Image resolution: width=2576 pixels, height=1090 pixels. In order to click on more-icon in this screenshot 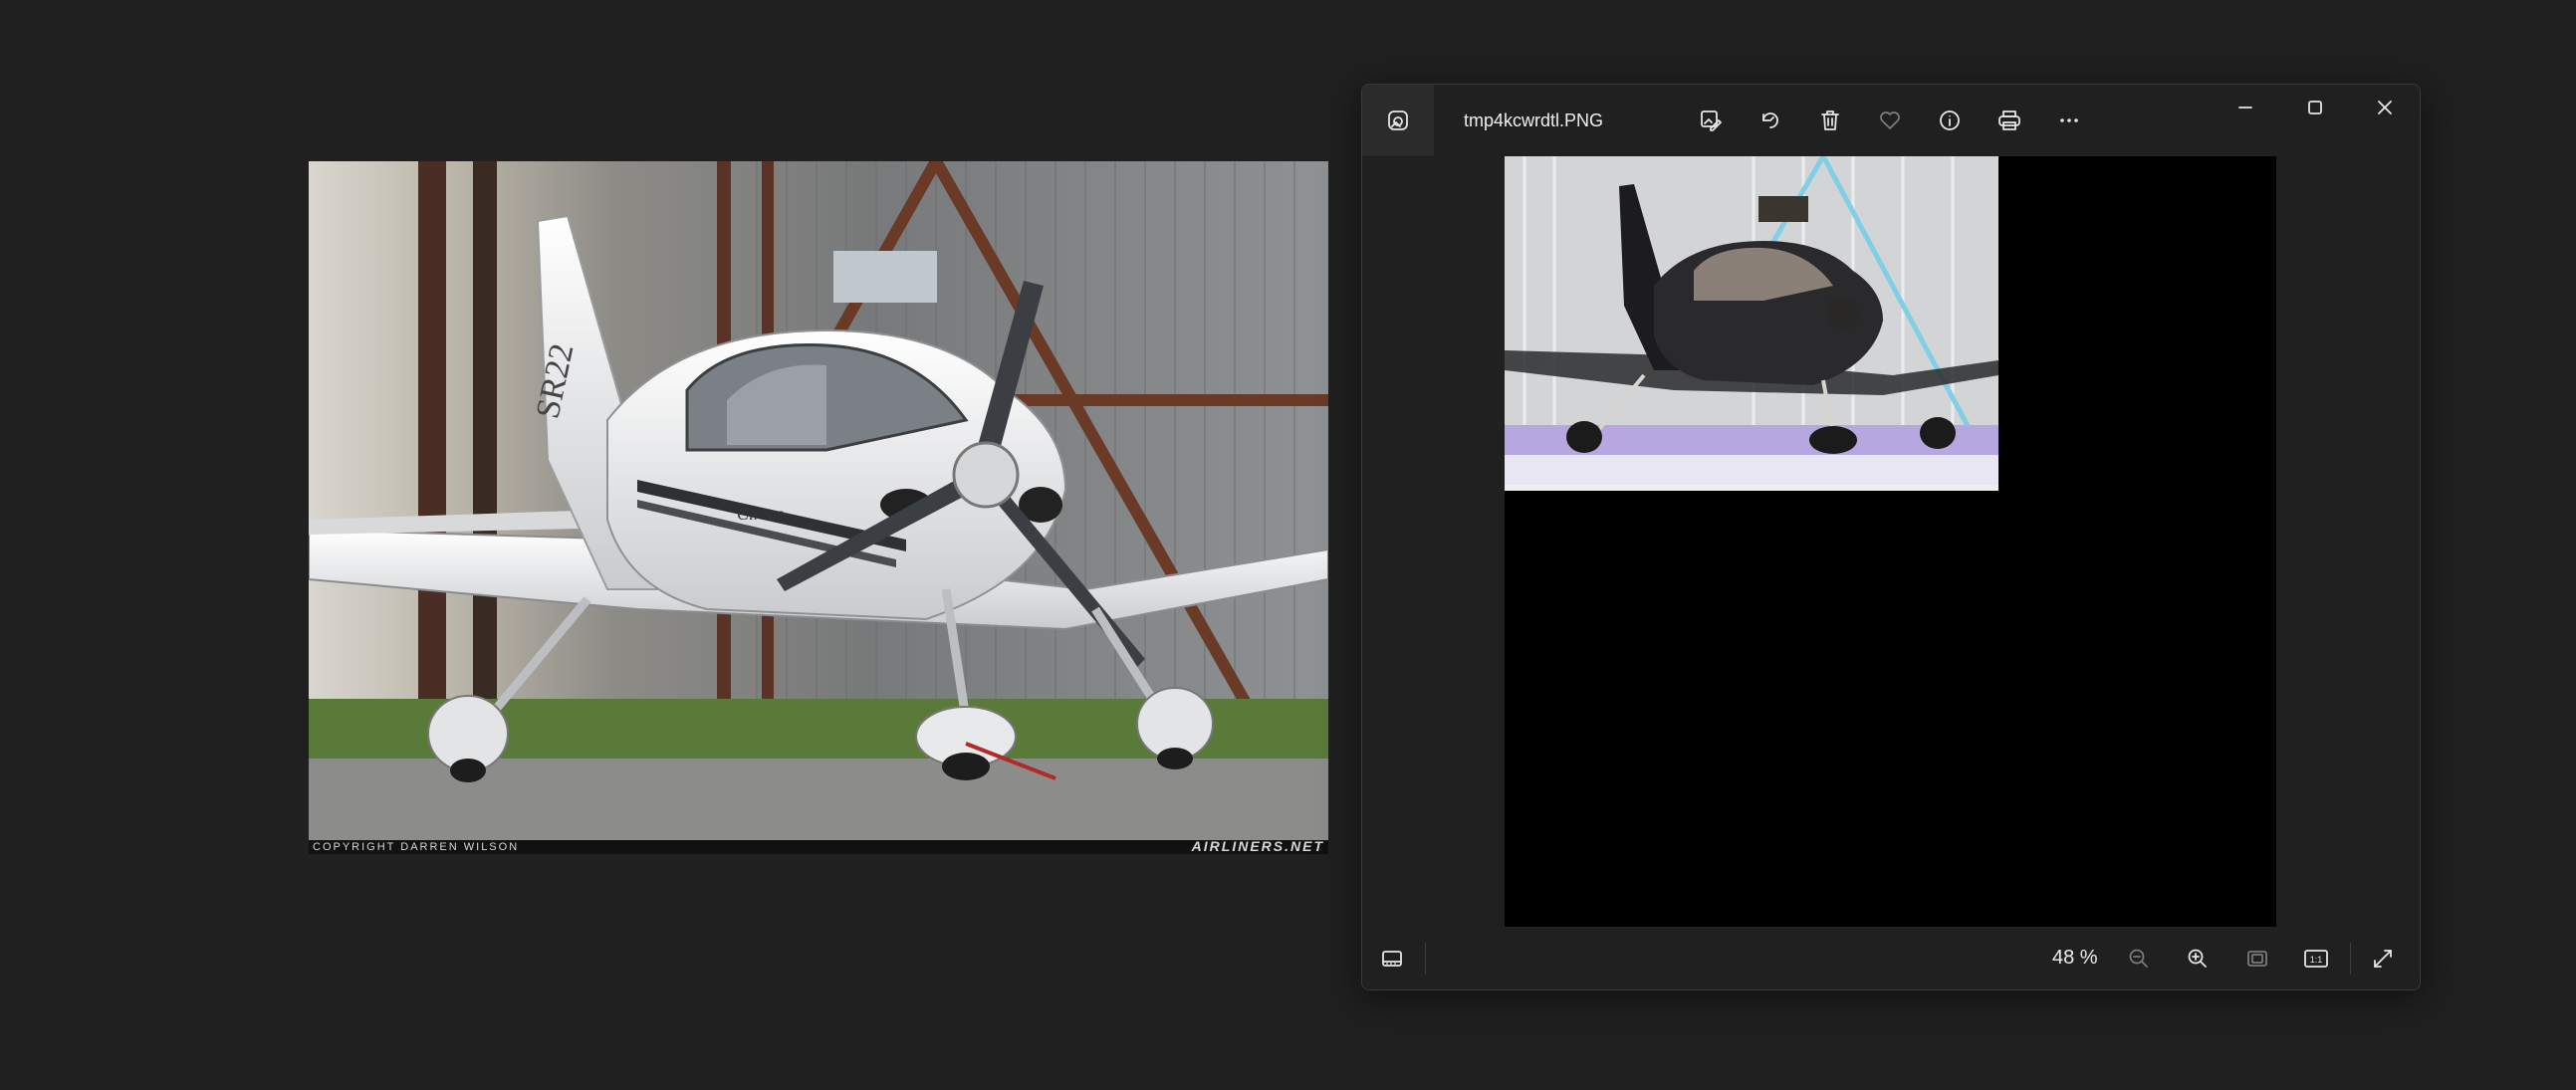, I will do `click(2069, 120)`.